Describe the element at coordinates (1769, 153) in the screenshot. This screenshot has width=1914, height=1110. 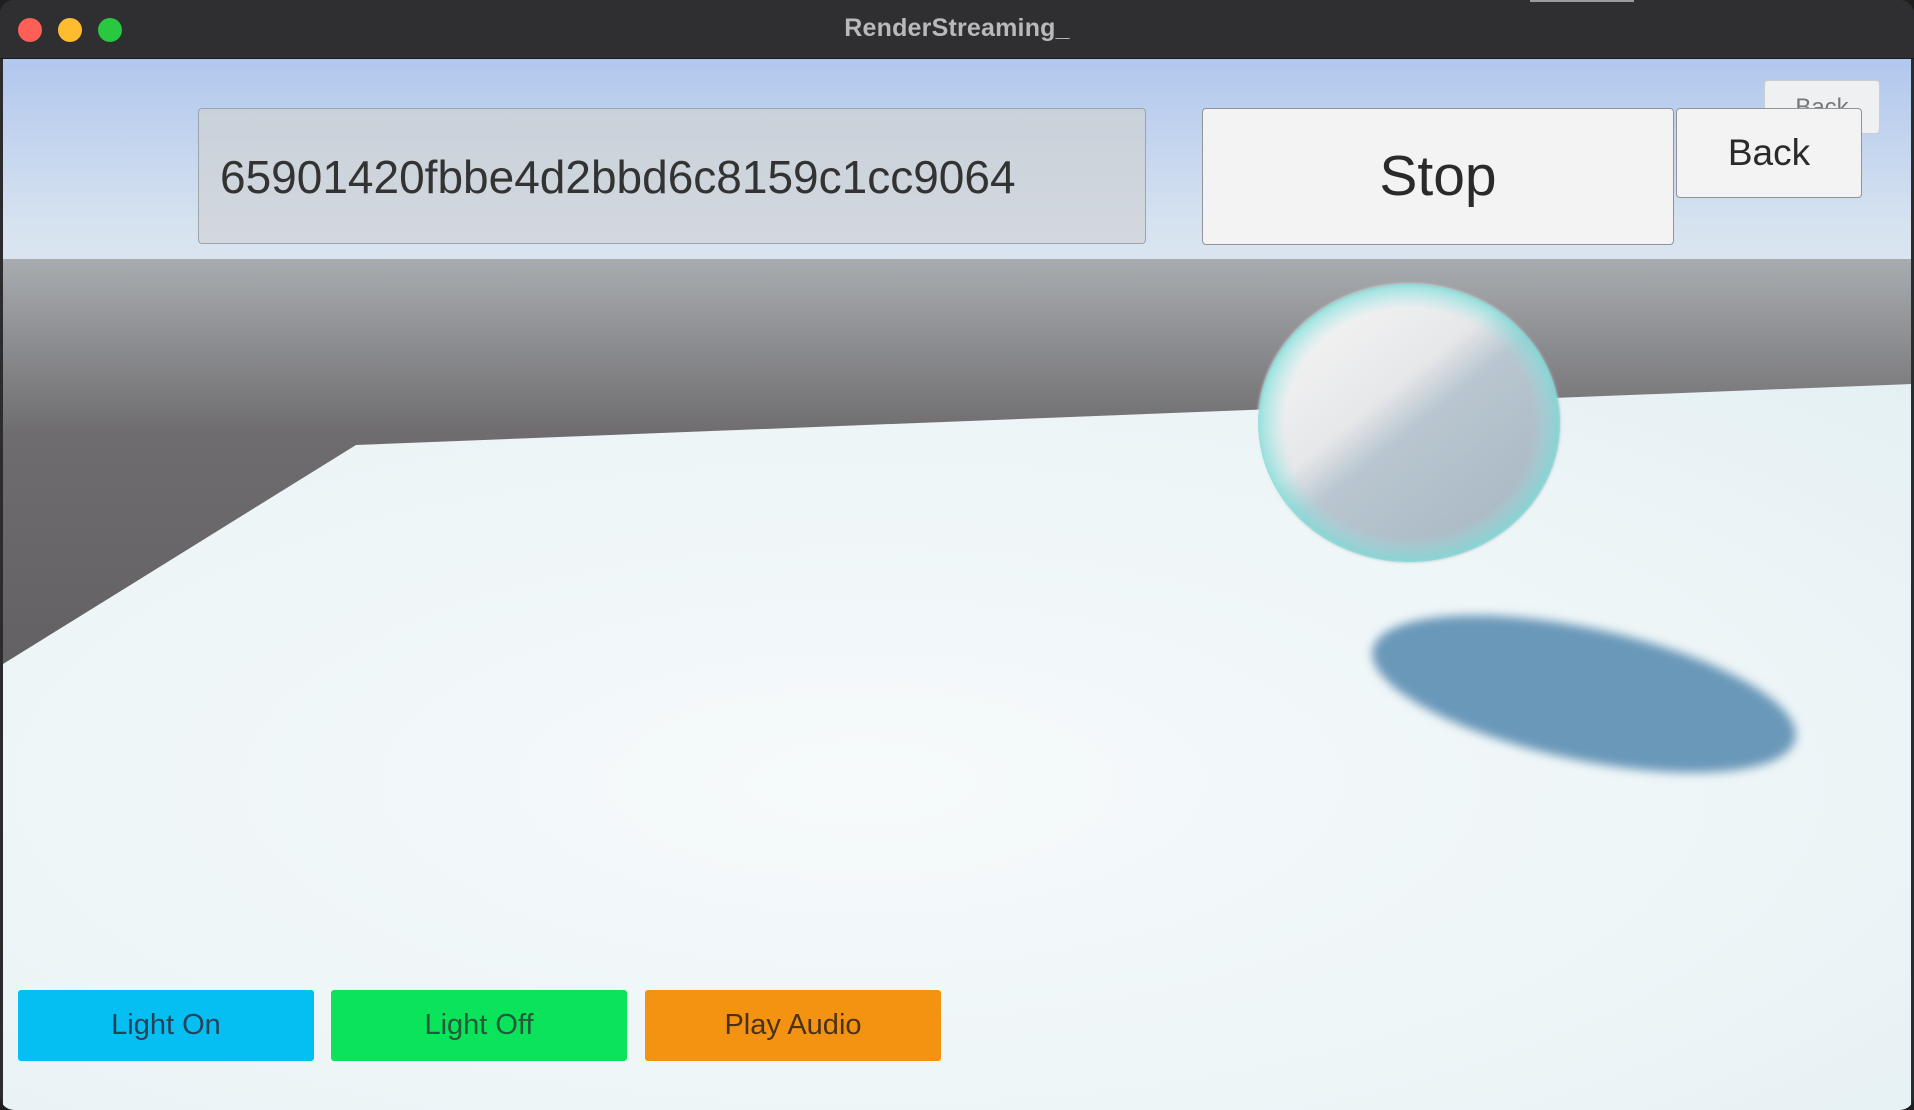
I see `back-button: Back` at that location.